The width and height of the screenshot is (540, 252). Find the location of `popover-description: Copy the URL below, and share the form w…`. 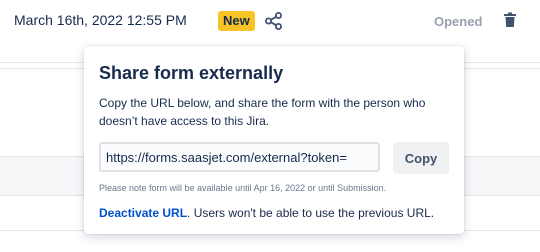

popover-description: Copy the URL below, and share the form w… is located at coordinates (262, 112).